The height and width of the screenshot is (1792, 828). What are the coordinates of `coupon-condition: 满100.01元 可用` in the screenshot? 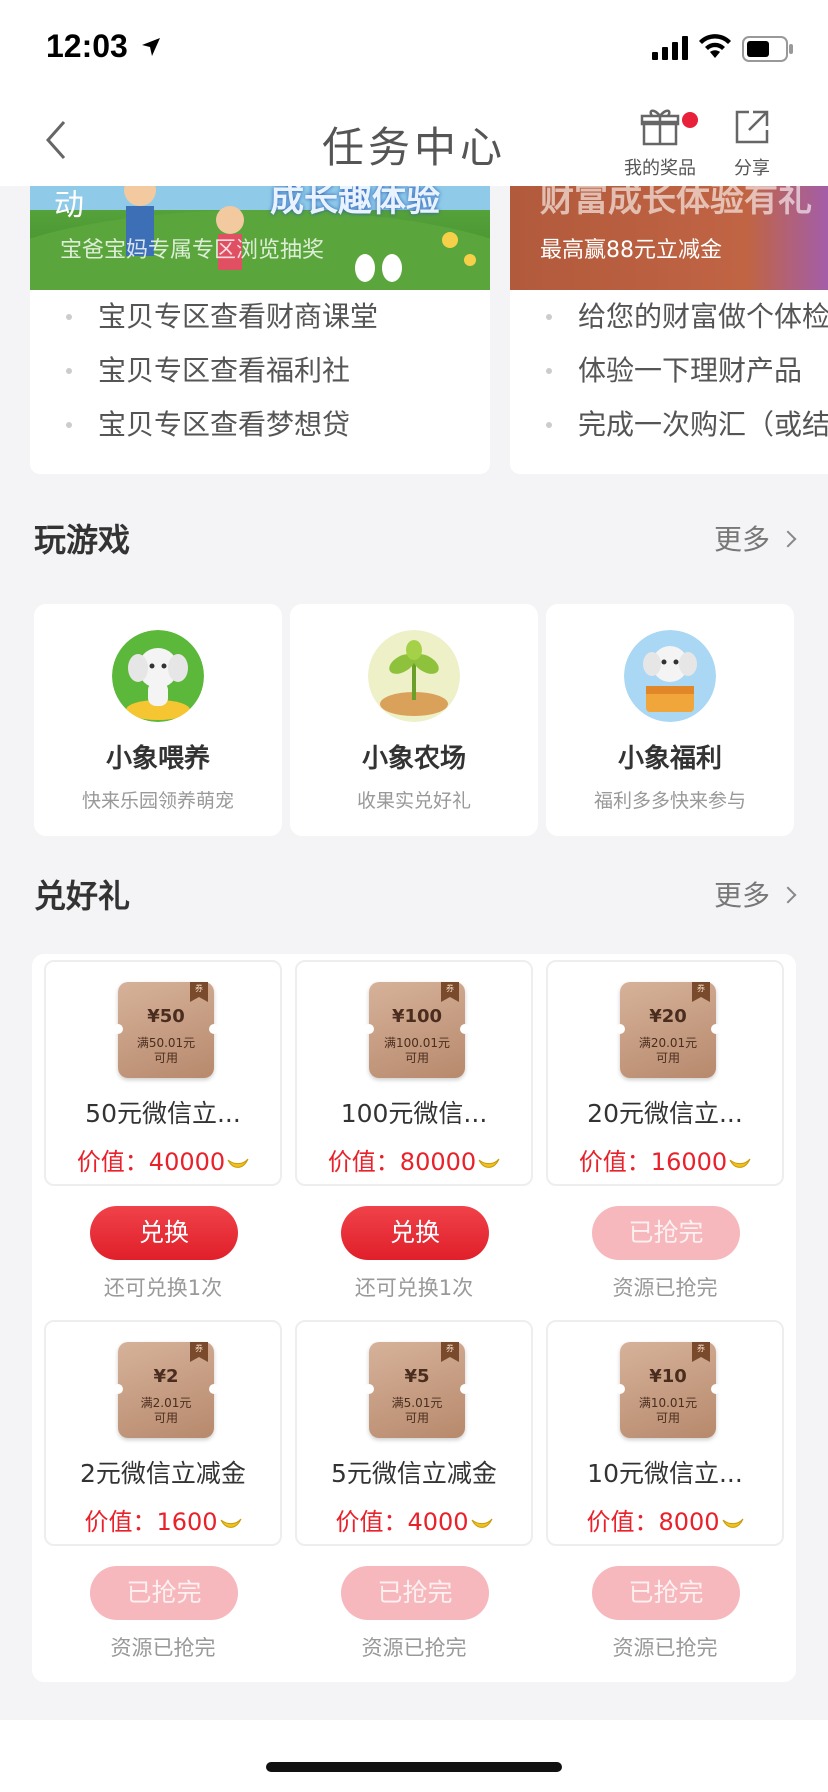 It's located at (417, 1051).